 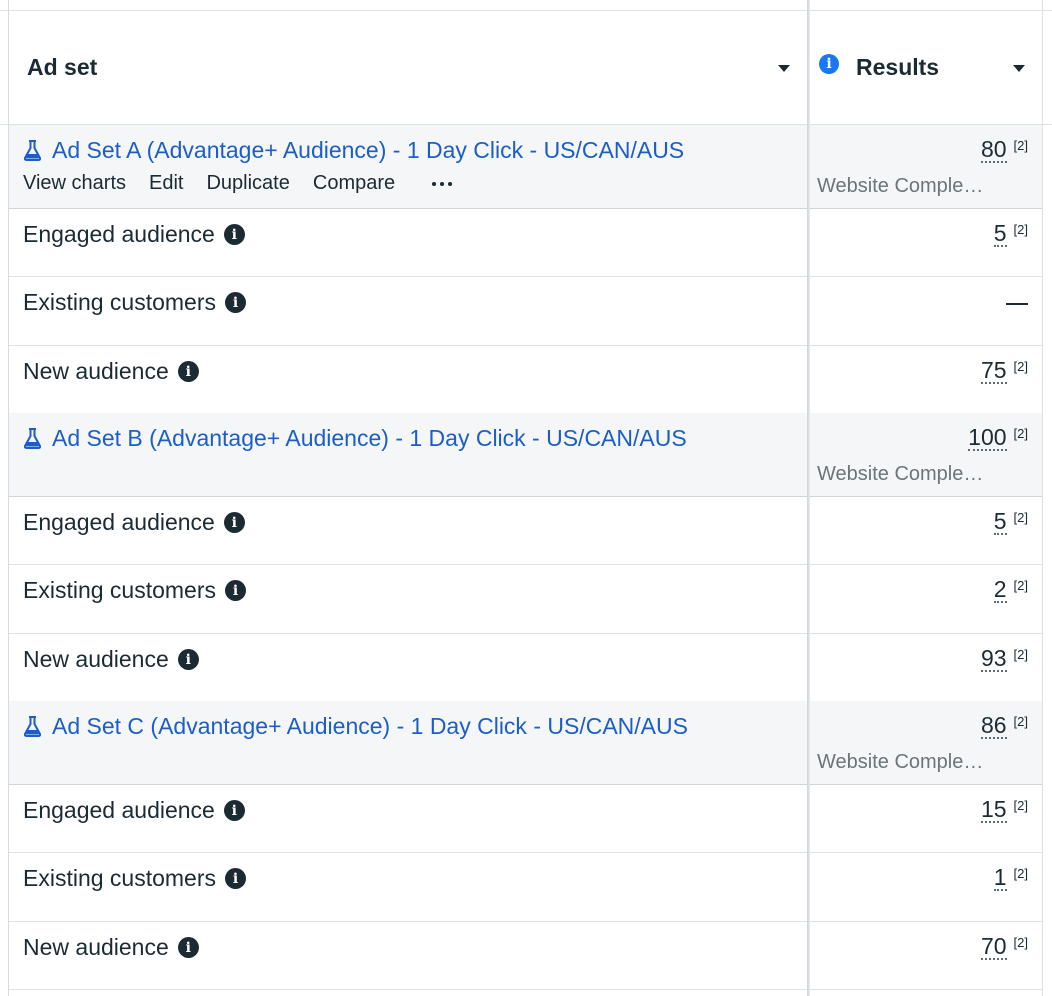 What do you see at coordinates (993, 659) in the screenshot?
I see `result-value: 93` at bounding box center [993, 659].